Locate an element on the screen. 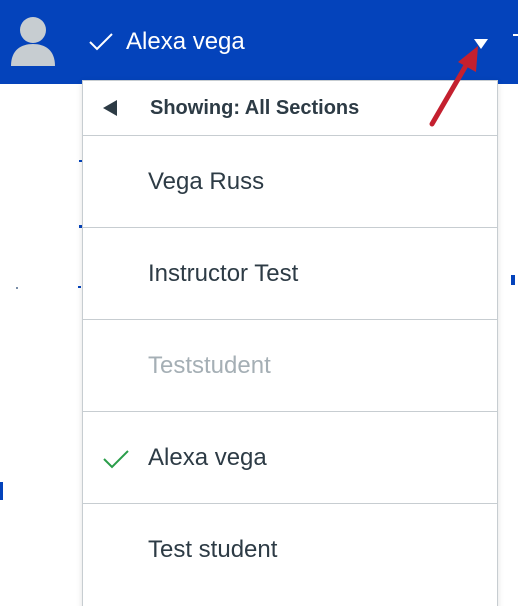 The height and width of the screenshot is (606, 518). menu-item-vega-russ: Vega Russ is located at coordinates (290, 182).